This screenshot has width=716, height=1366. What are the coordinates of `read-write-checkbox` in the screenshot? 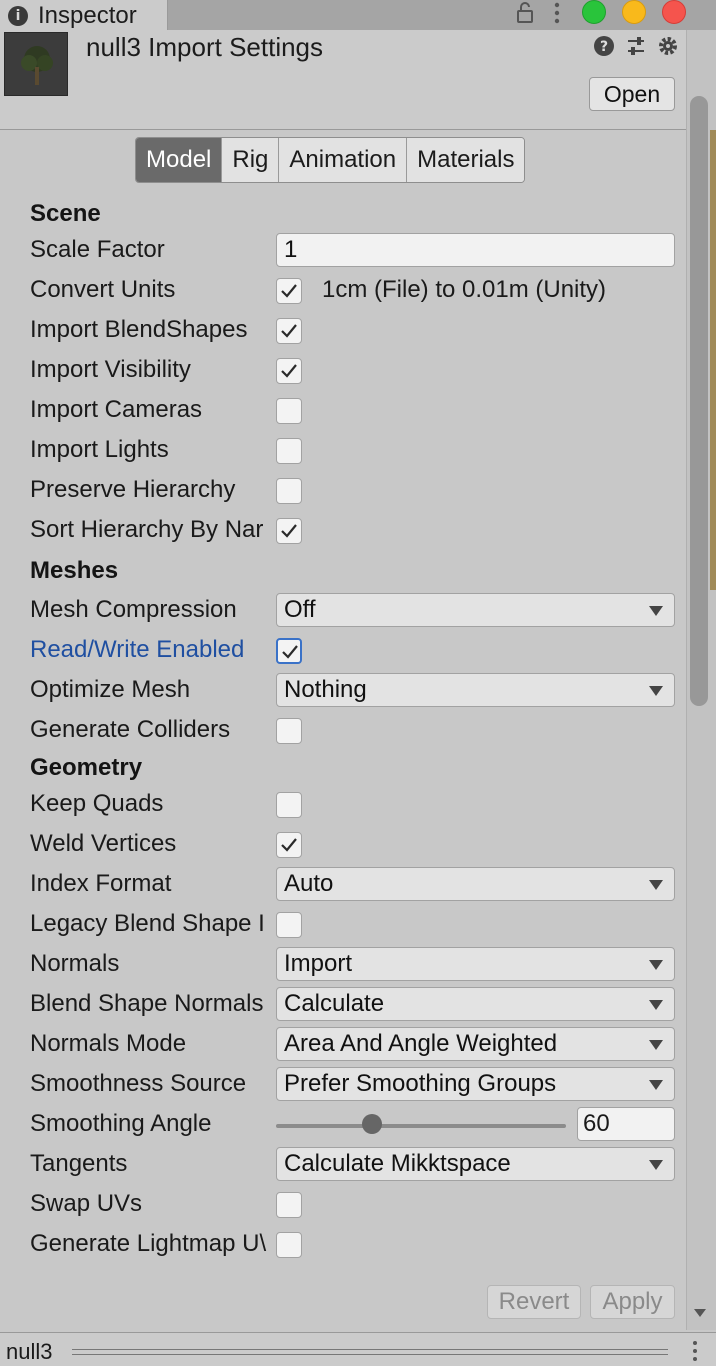 It's located at (289, 651).